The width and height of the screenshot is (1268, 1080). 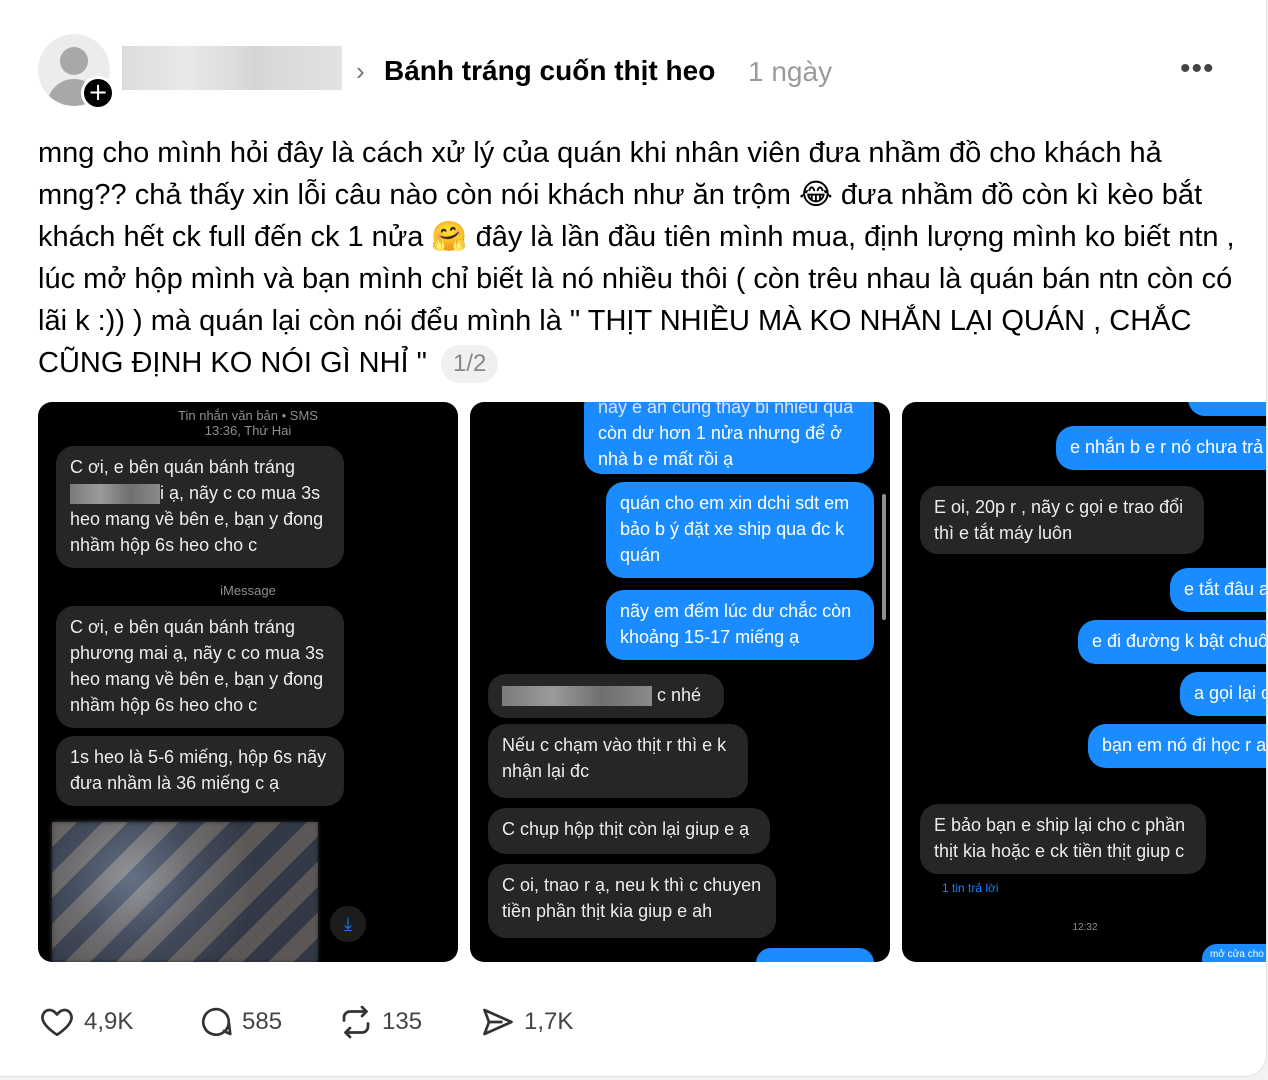 What do you see at coordinates (360, 71) in the screenshot?
I see `chevron-right-icon: ›` at bounding box center [360, 71].